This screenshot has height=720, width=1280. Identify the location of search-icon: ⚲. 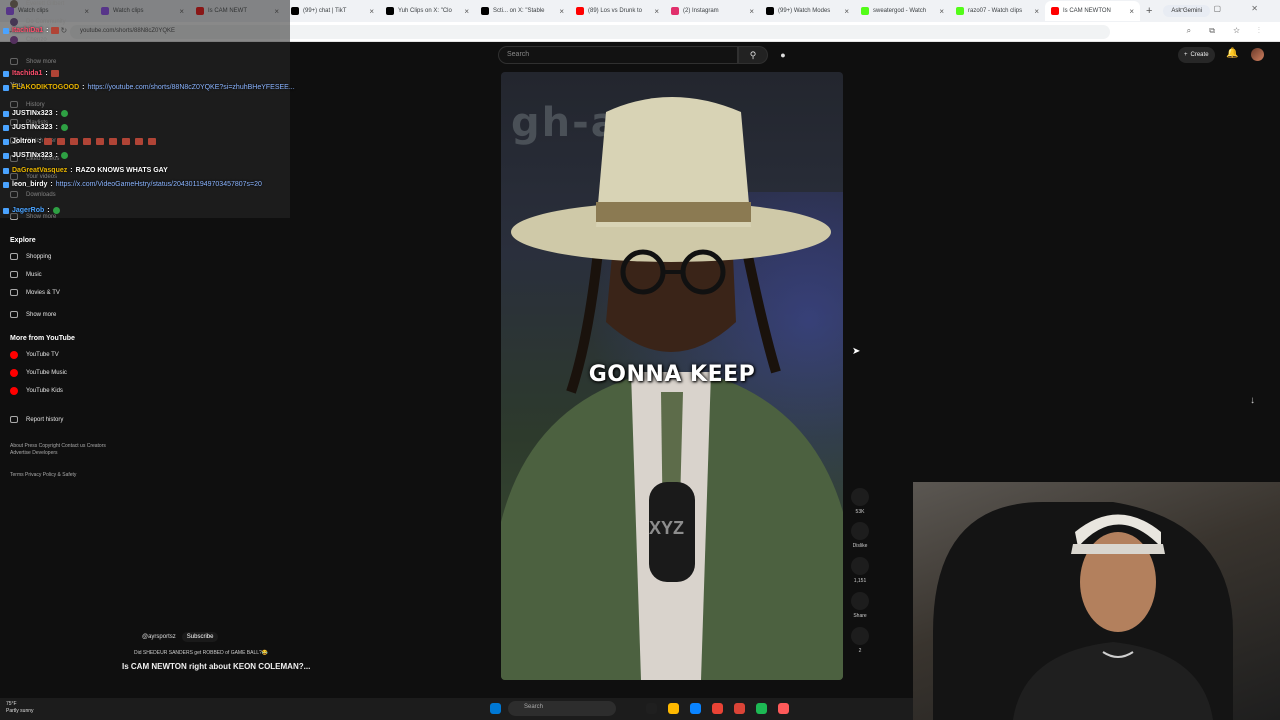
(753, 54).